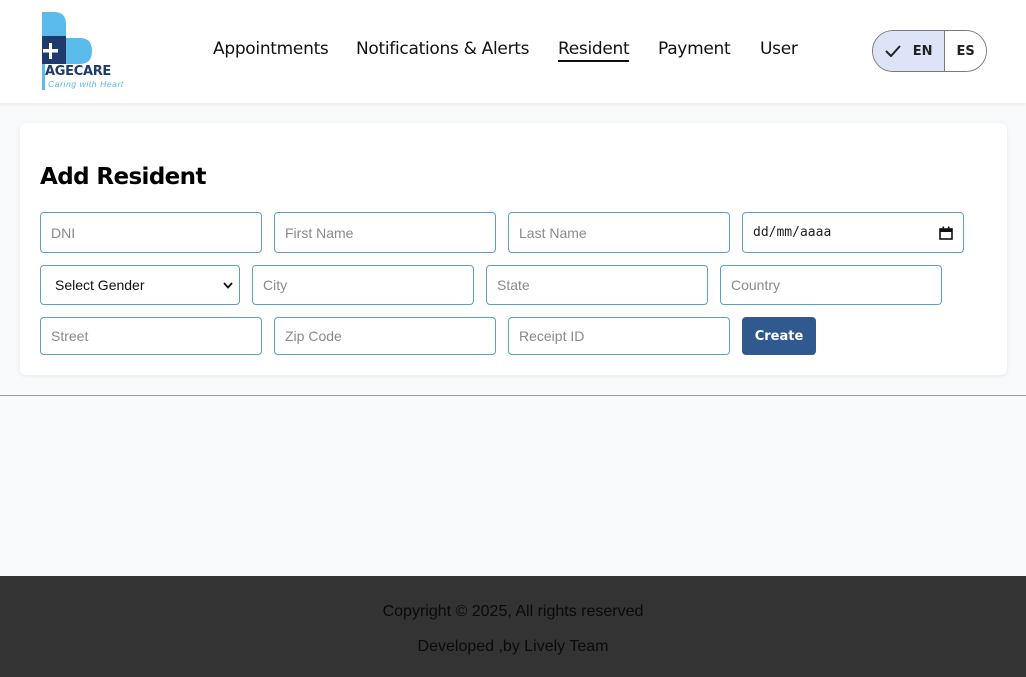  What do you see at coordinates (779, 49) in the screenshot?
I see `nav-user: User` at bounding box center [779, 49].